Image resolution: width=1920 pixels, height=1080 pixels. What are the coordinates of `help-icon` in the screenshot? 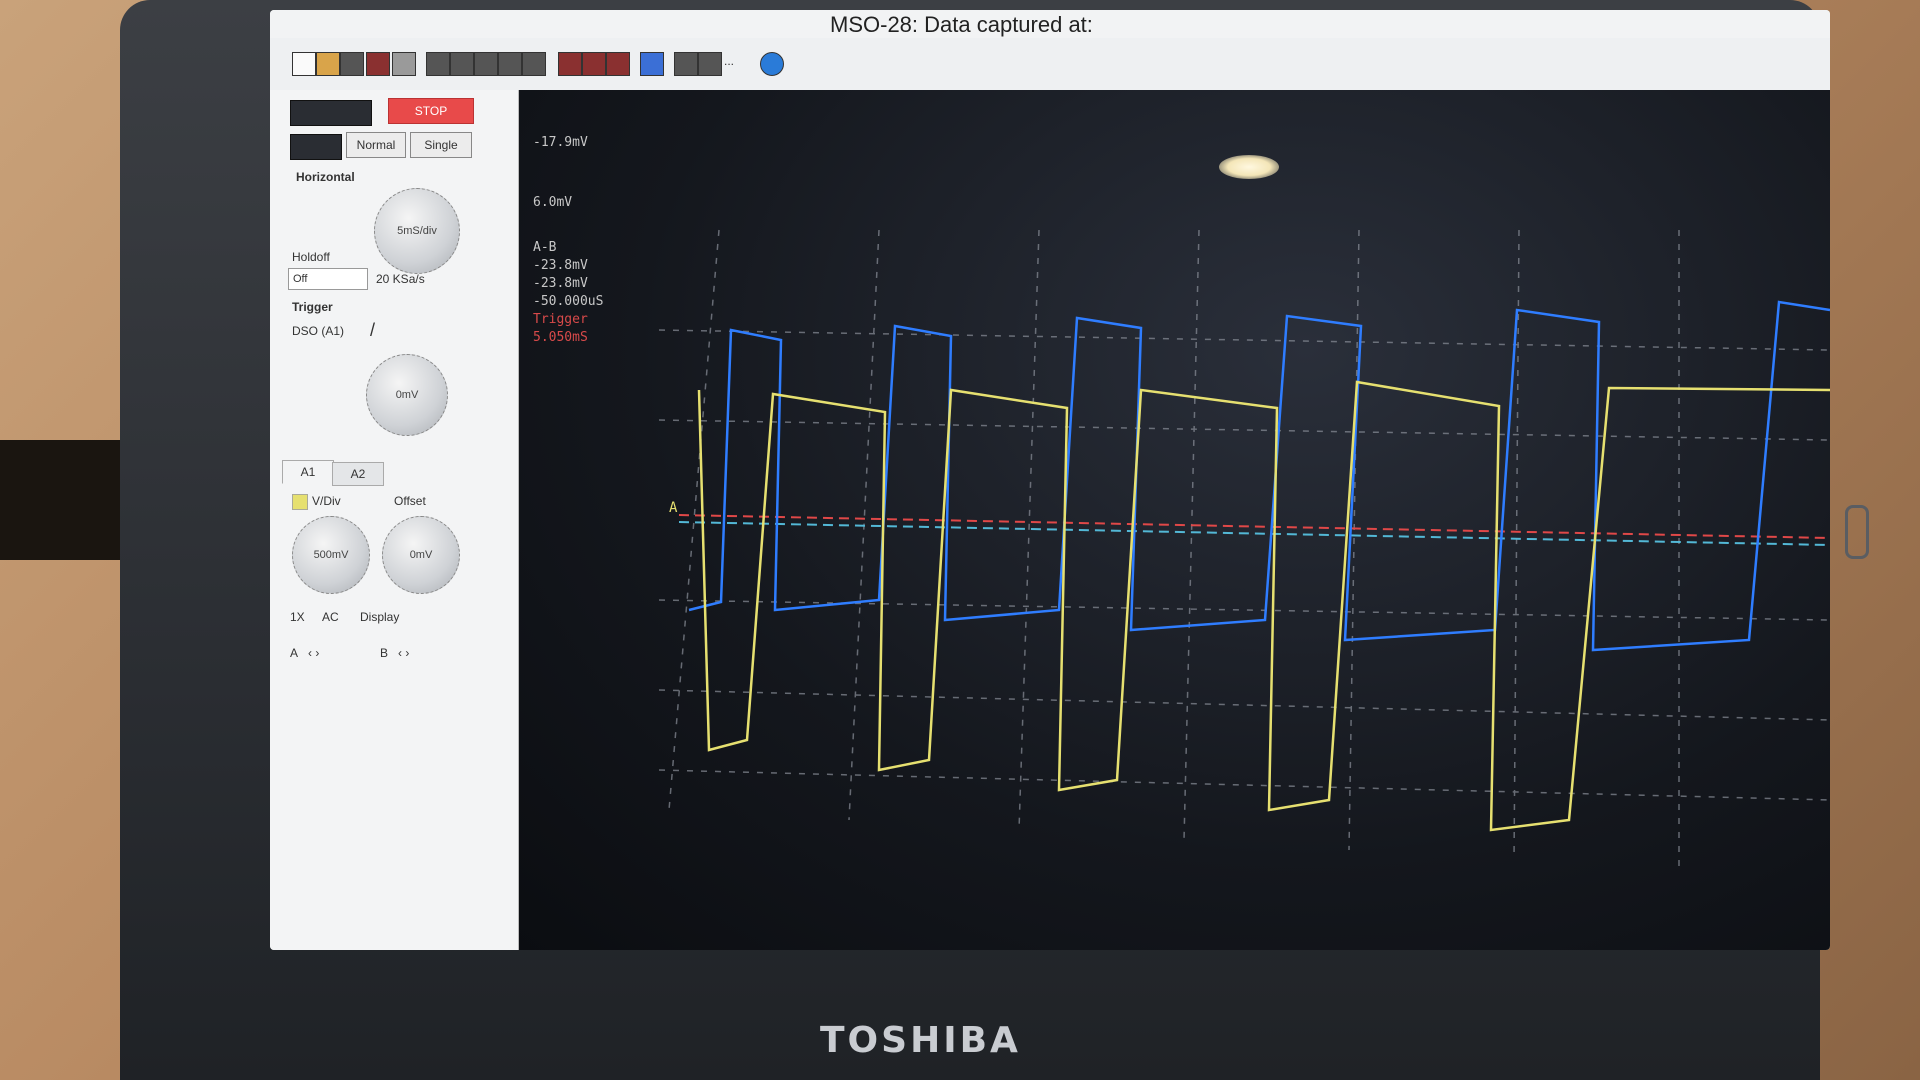 It's located at (772, 64).